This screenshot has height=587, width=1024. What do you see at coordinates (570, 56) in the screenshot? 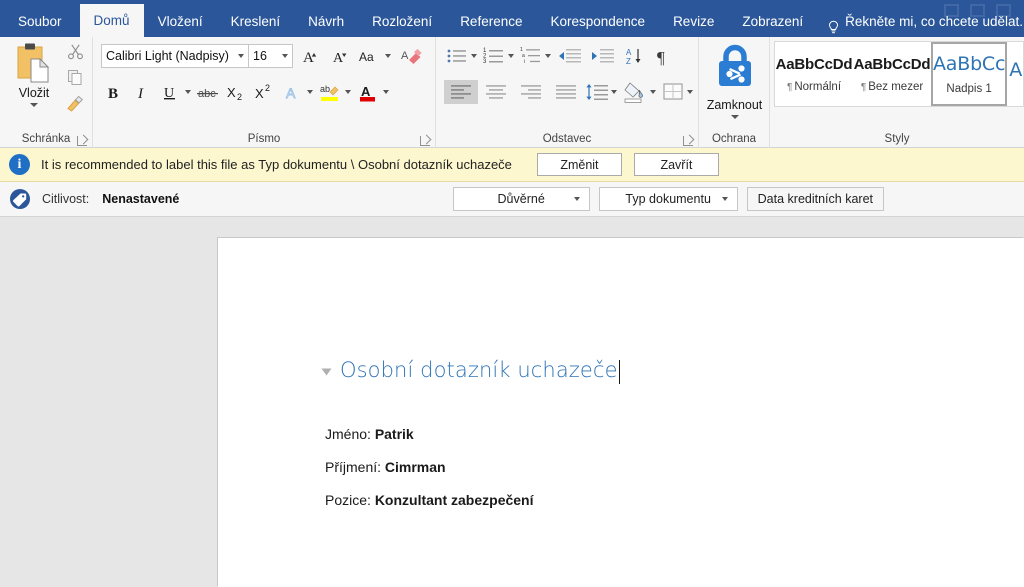
I see `decrease-indent-button` at bounding box center [570, 56].